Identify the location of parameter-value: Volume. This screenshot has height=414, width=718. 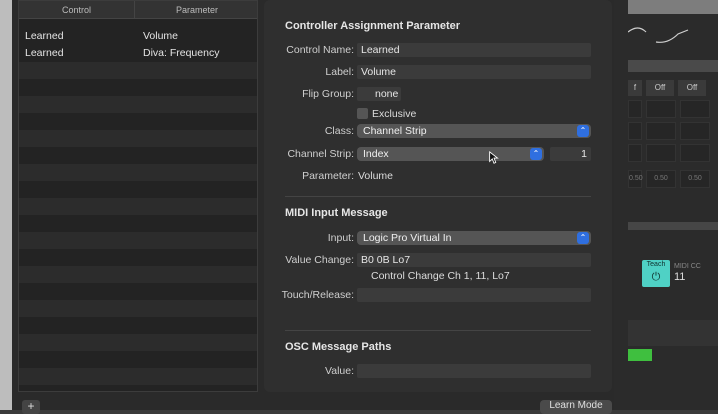
(376, 176).